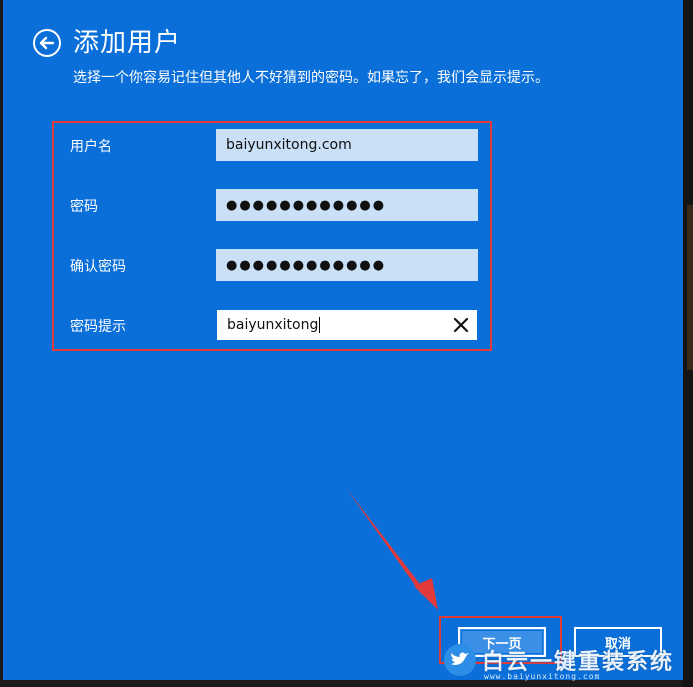 Image resolution: width=693 pixels, height=687 pixels. What do you see at coordinates (392, 549) in the screenshot?
I see `annotation-arrow` at bounding box center [392, 549].